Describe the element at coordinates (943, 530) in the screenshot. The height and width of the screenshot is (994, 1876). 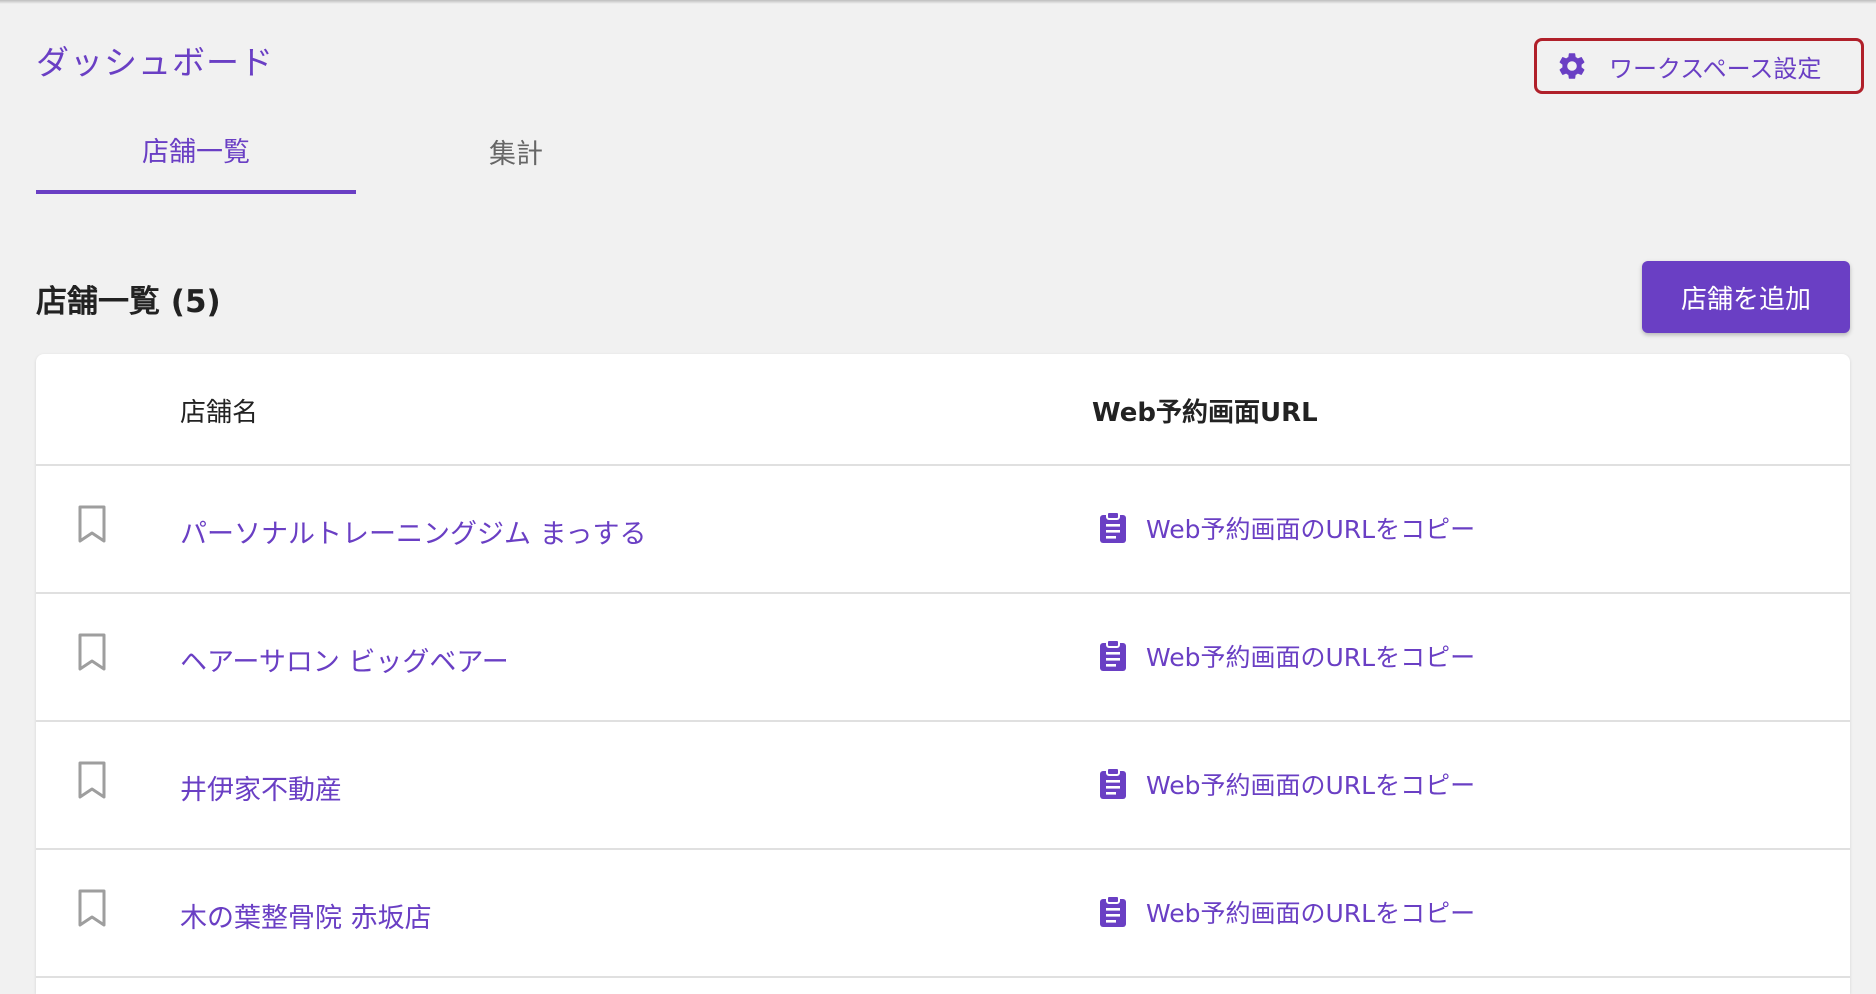
I see `table-row: パーソナルトレーニングジム まっする Web予約画面のURLをコピー` at that location.